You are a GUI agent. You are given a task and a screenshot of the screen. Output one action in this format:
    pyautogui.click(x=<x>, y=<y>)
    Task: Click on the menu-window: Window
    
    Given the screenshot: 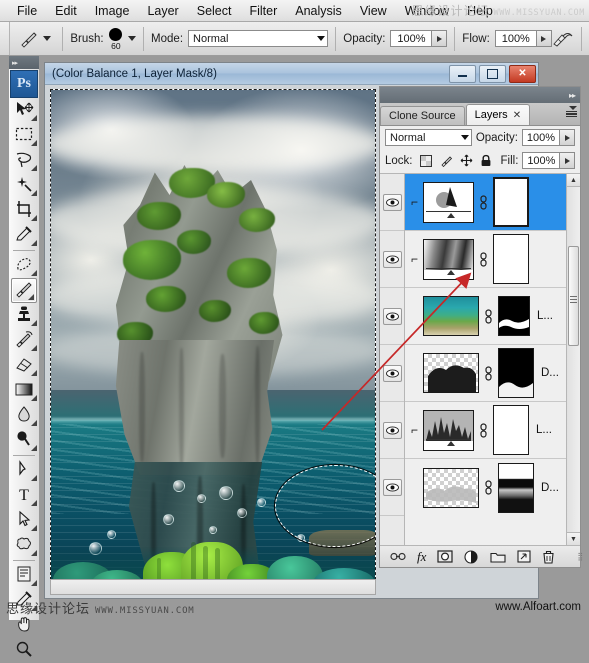 What is the action you would take?
    pyautogui.click(x=427, y=11)
    